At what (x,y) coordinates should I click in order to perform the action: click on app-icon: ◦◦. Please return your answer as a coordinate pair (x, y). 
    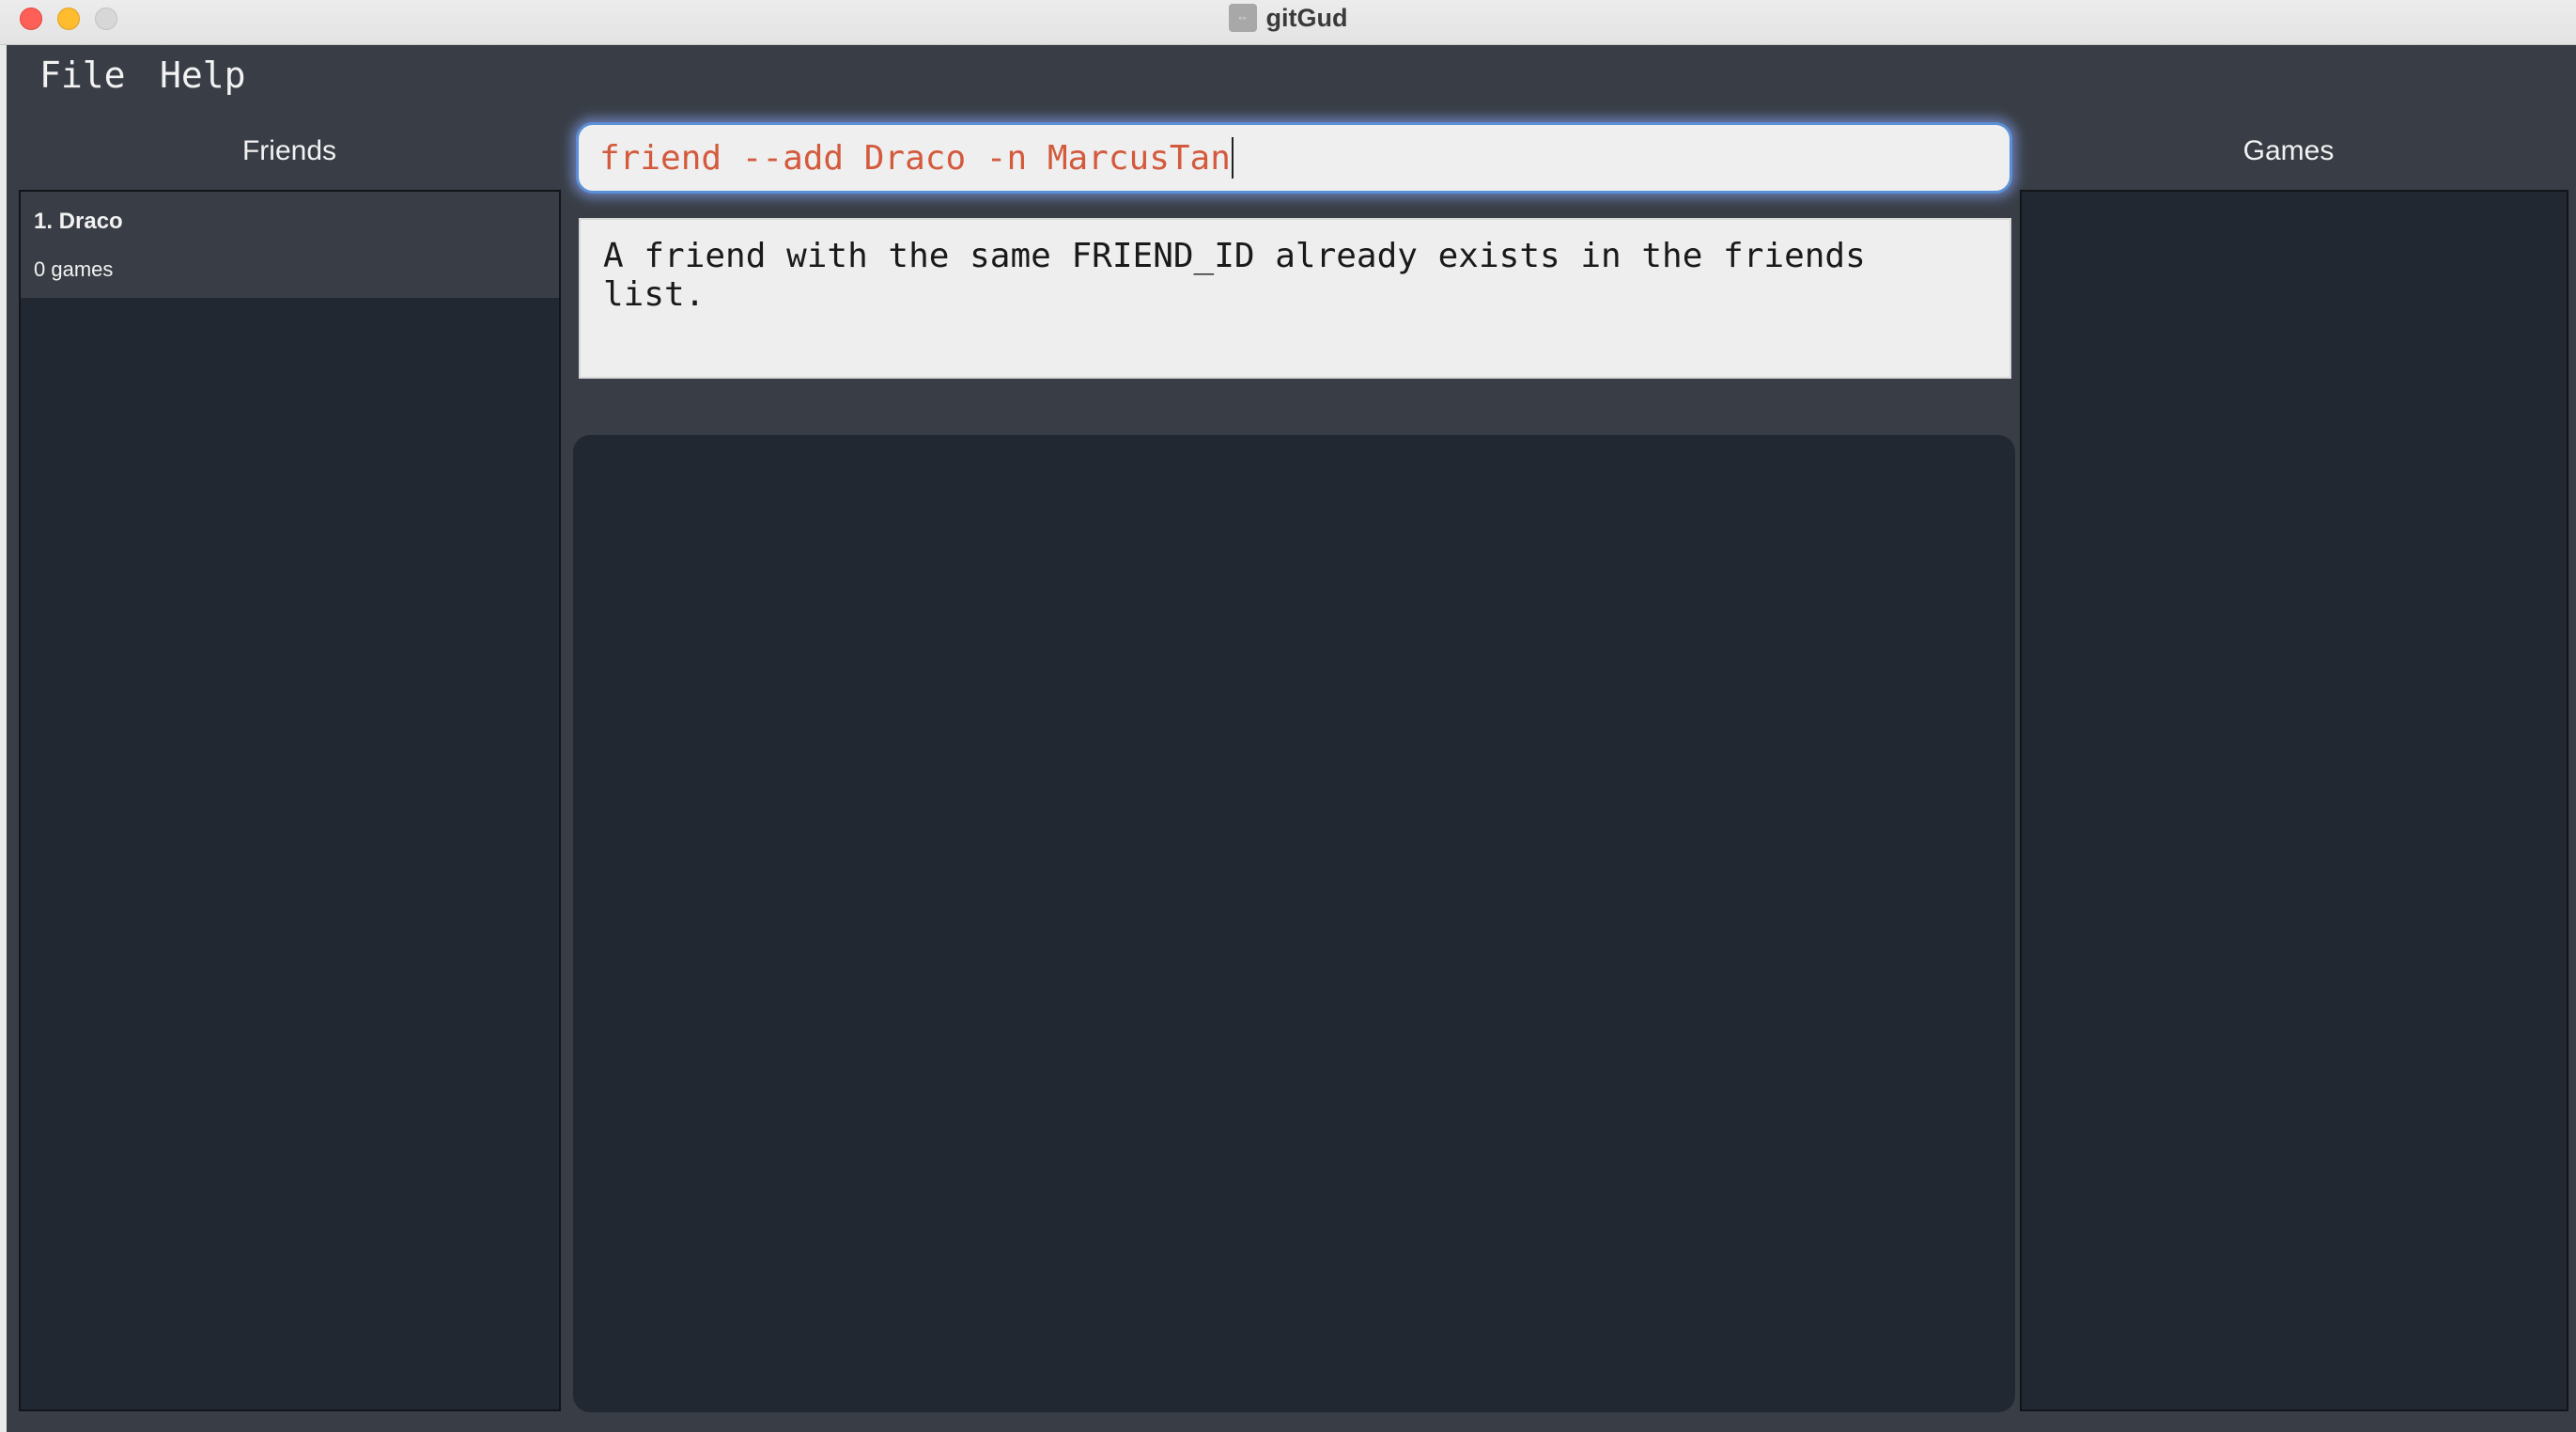
    Looking at the image, I should click on (1242, 18).